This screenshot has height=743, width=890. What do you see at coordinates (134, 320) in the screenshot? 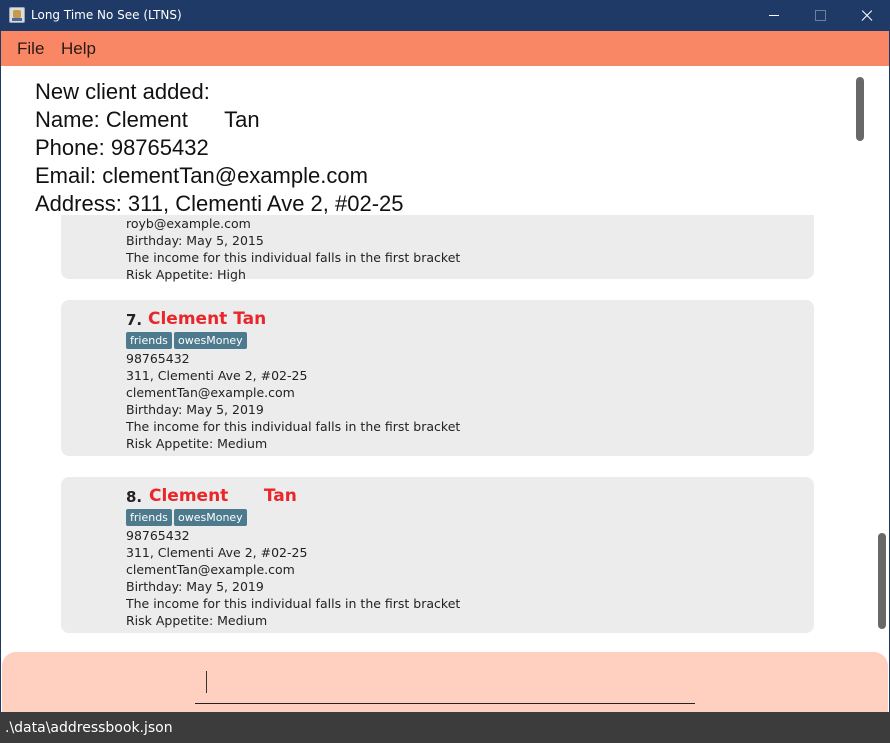
I see `person-index: 7.` at bounding box center [134, 320].